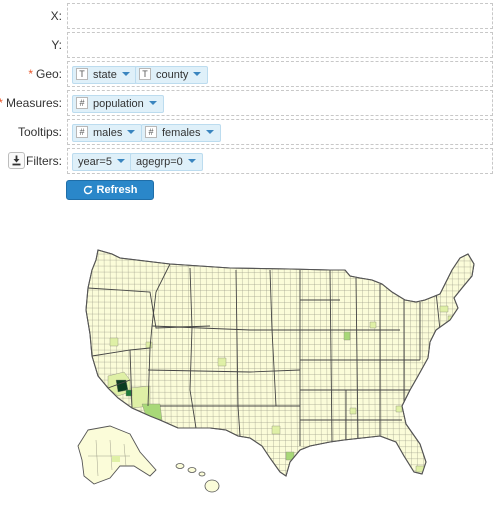 The image size is (500, 510). I want to click on filter-year: year=5, so click(102, 162).